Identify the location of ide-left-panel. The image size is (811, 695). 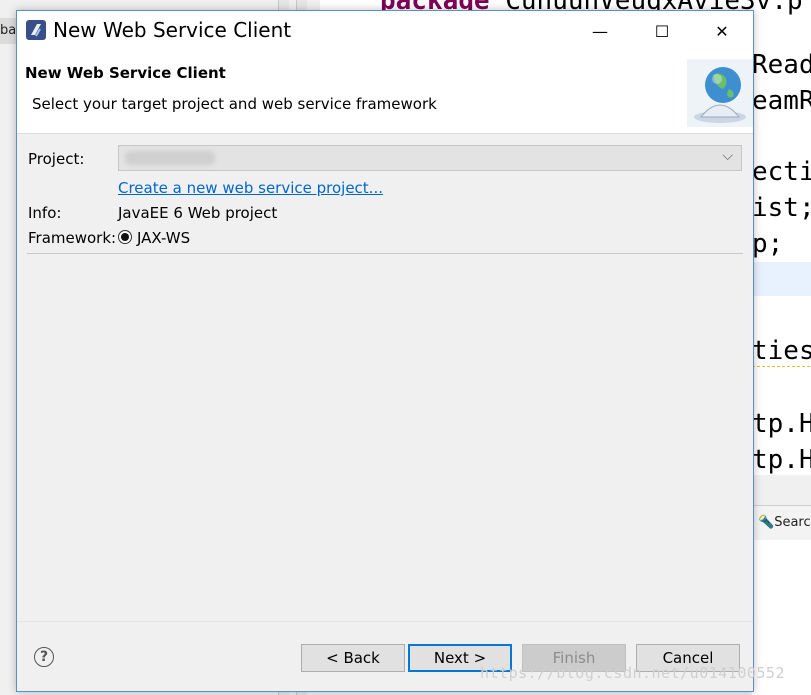
(8, 347).